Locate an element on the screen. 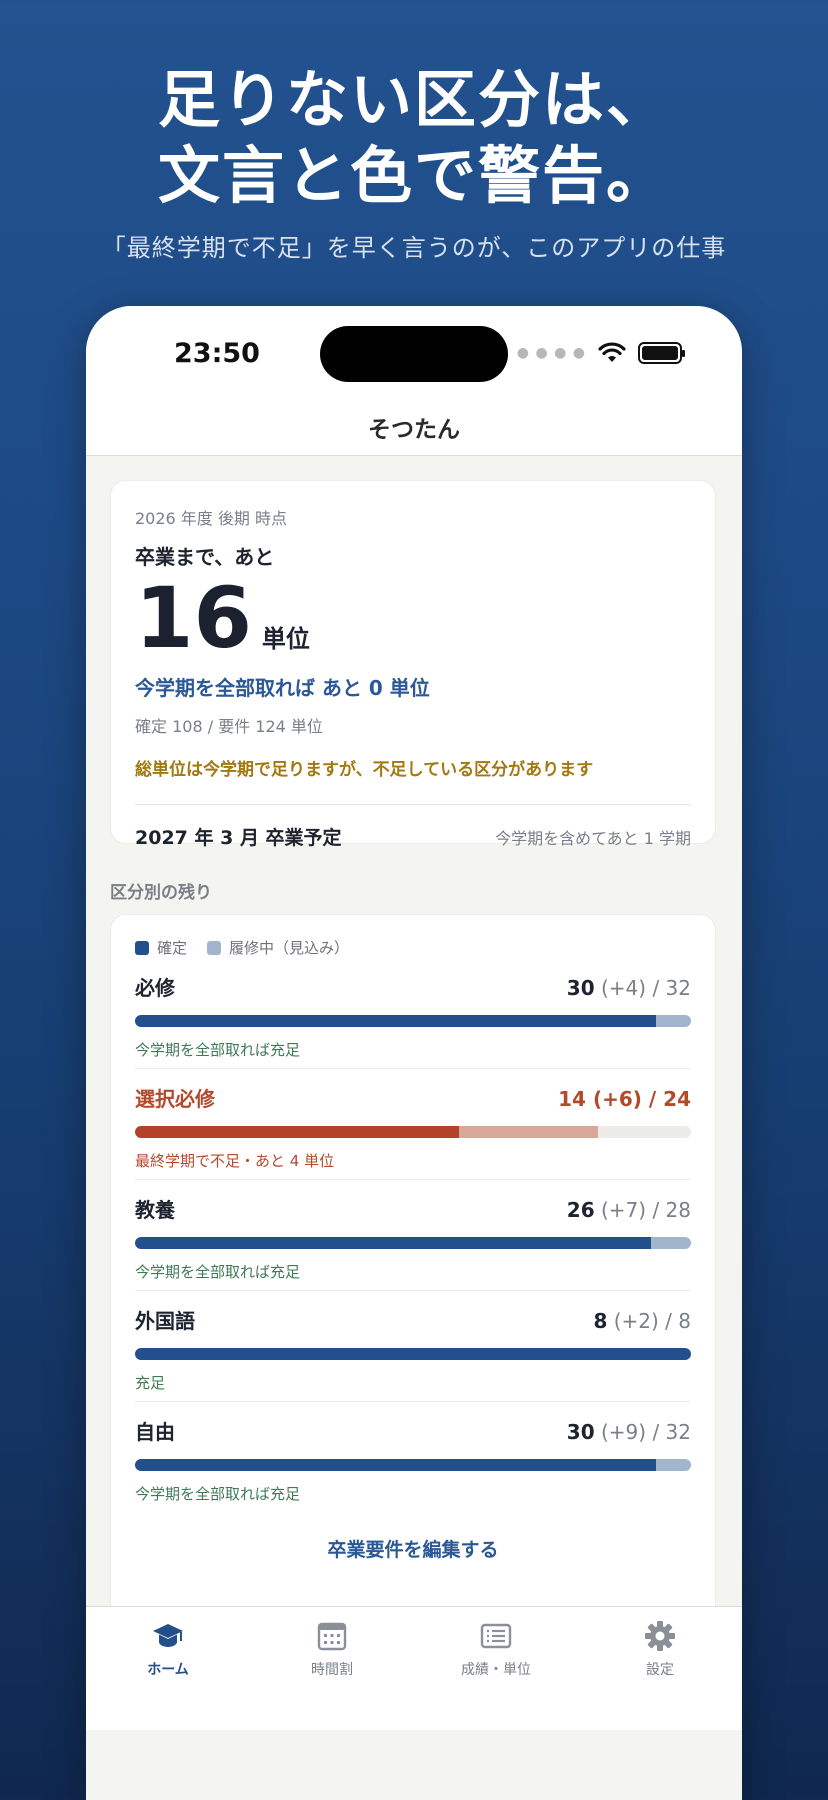 The image size is (828, 1800). tab-label: ホーム is located at coordinates (168, 1670).